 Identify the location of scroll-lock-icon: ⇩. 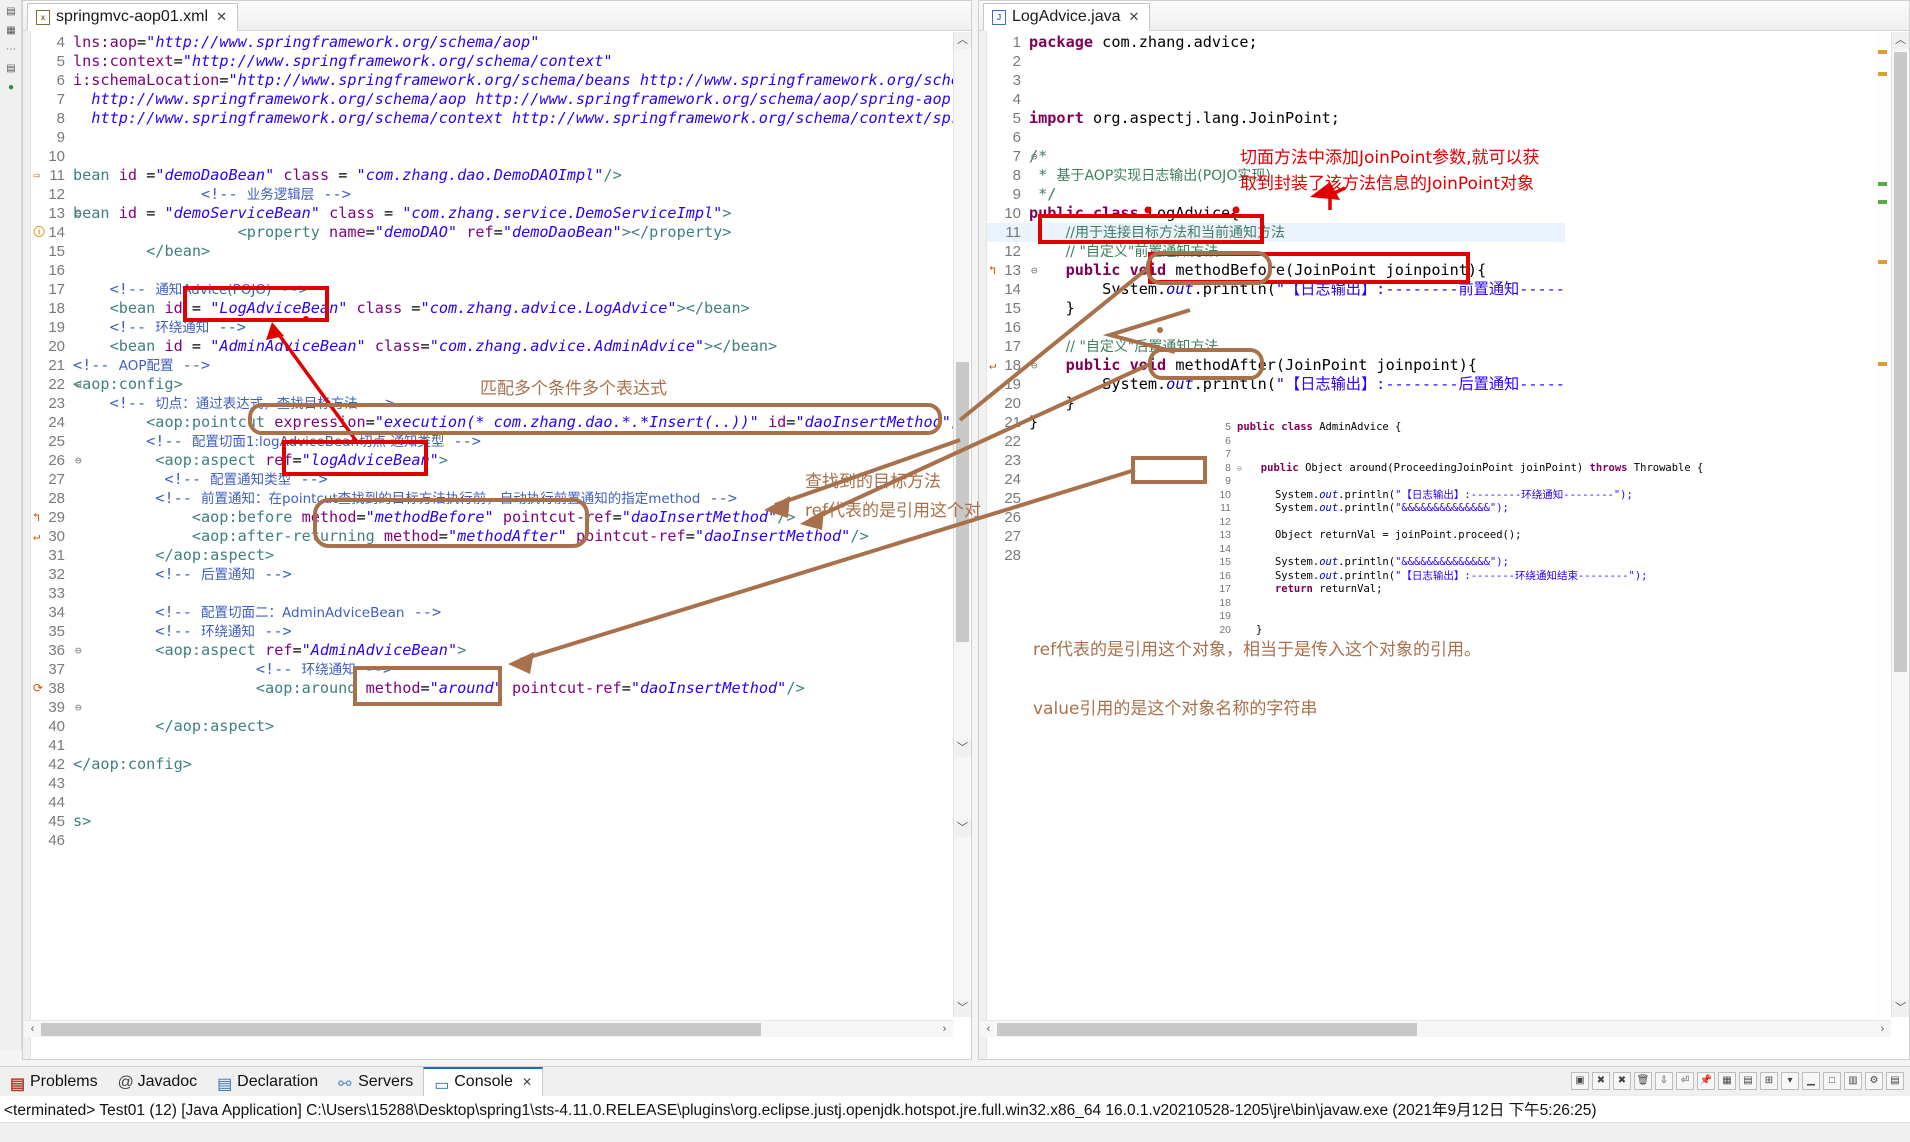
(1664, 1081).